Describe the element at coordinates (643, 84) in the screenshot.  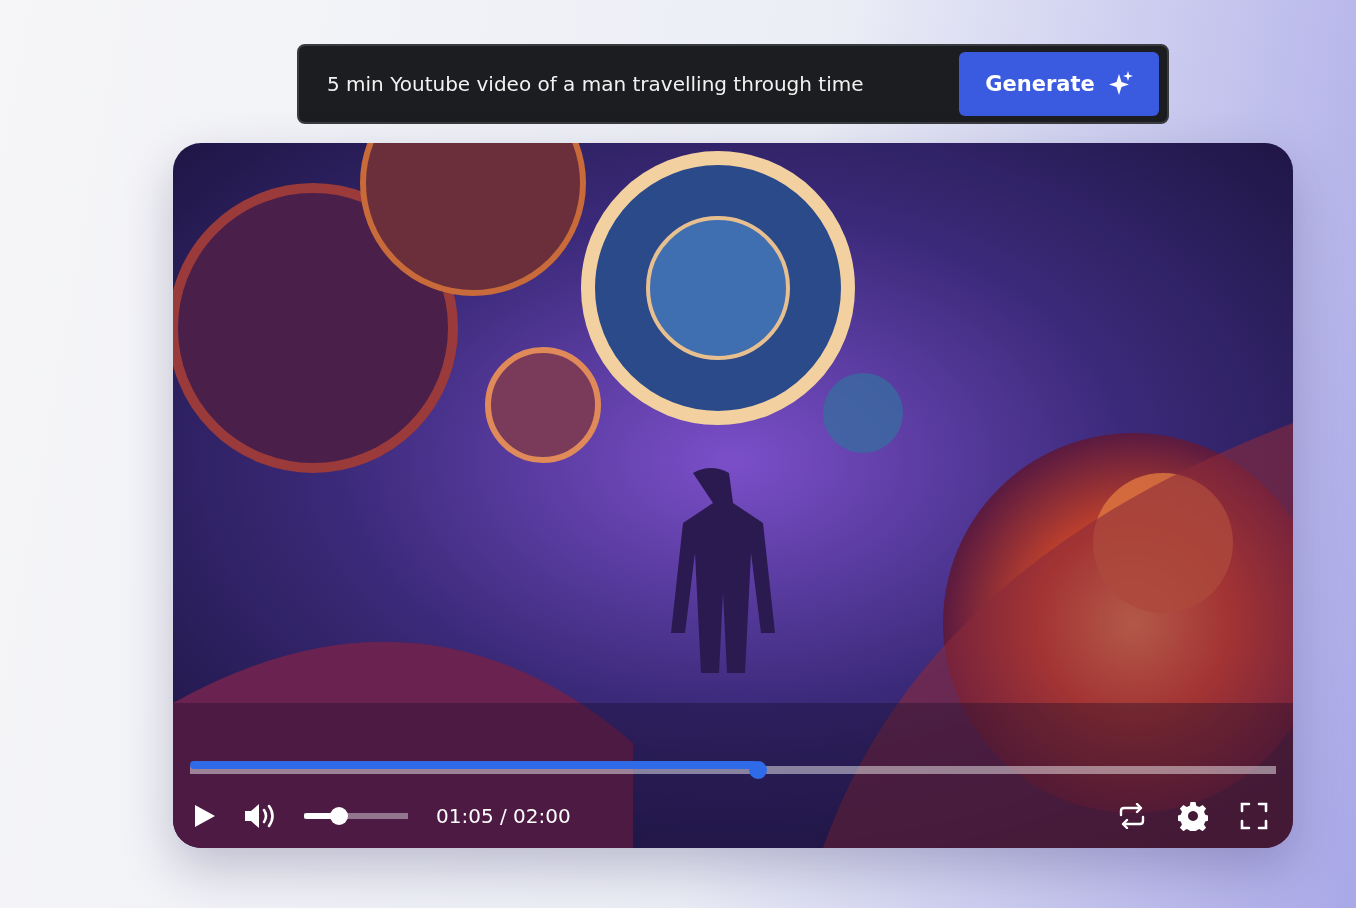
I see `prompt-field: 5 min Youtube video of a man travelling through time` at that location.